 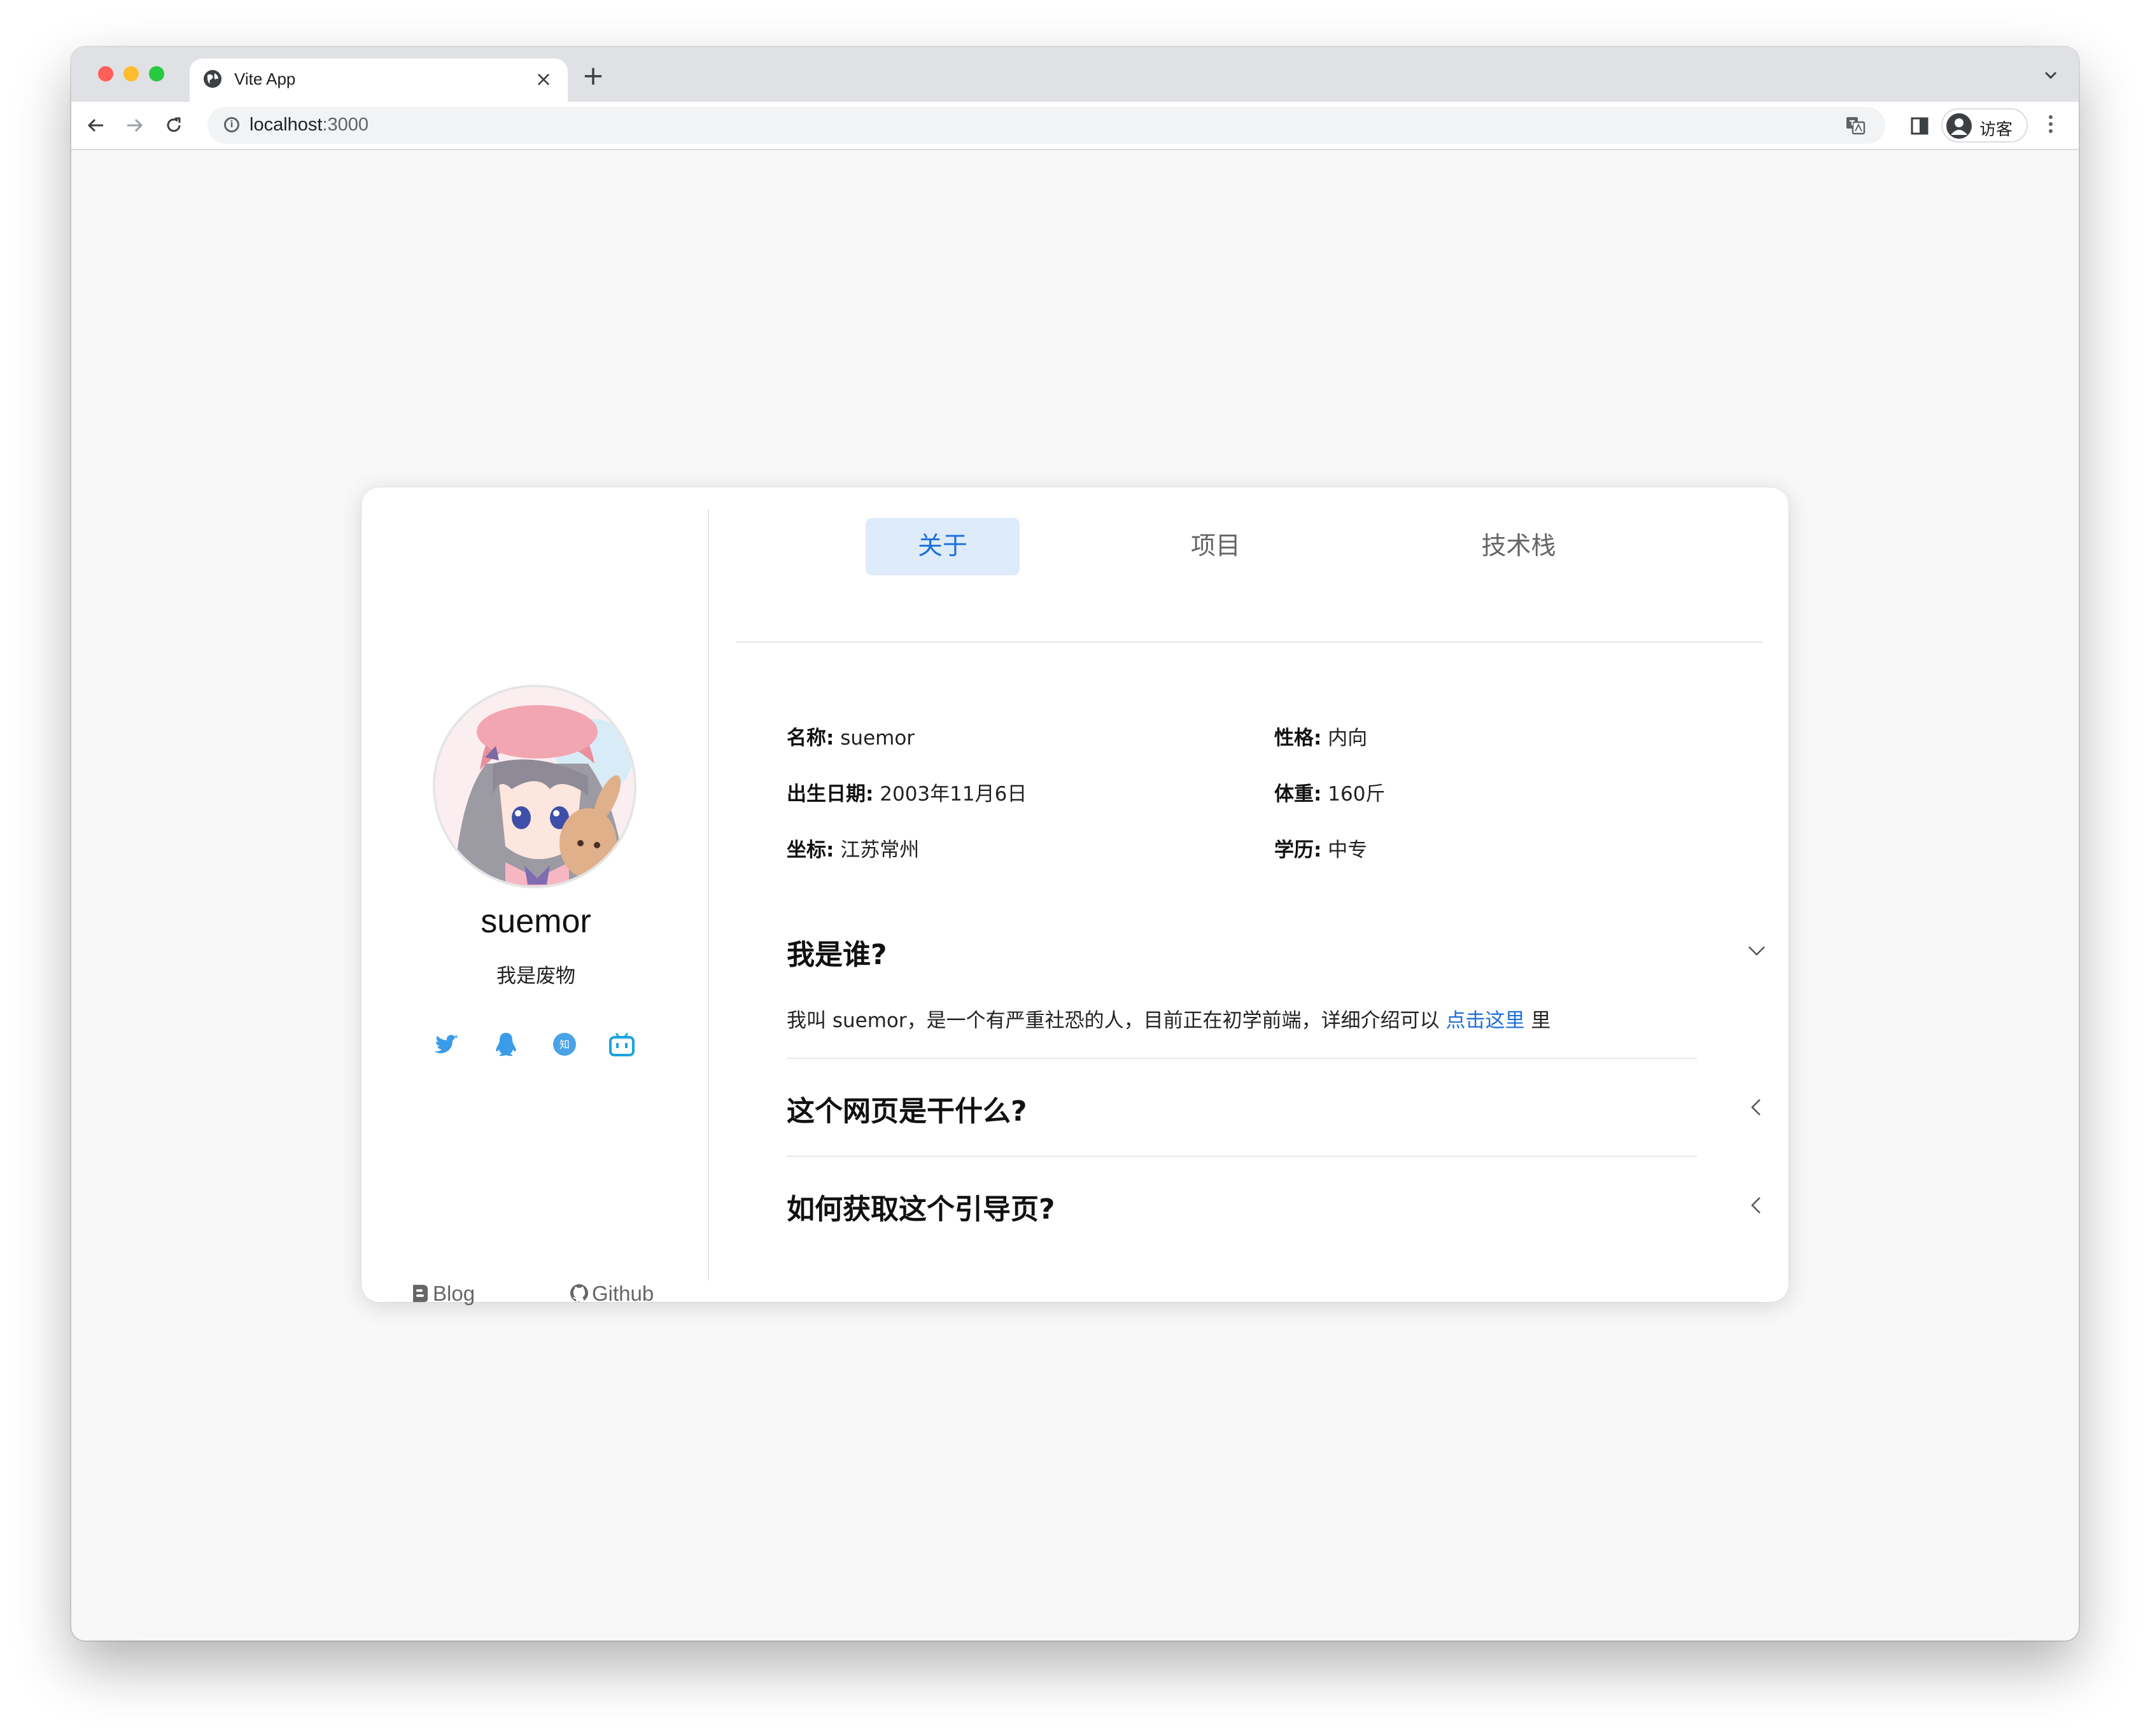 I want to click on new-tab-button: +, so click(x=593, y=76).